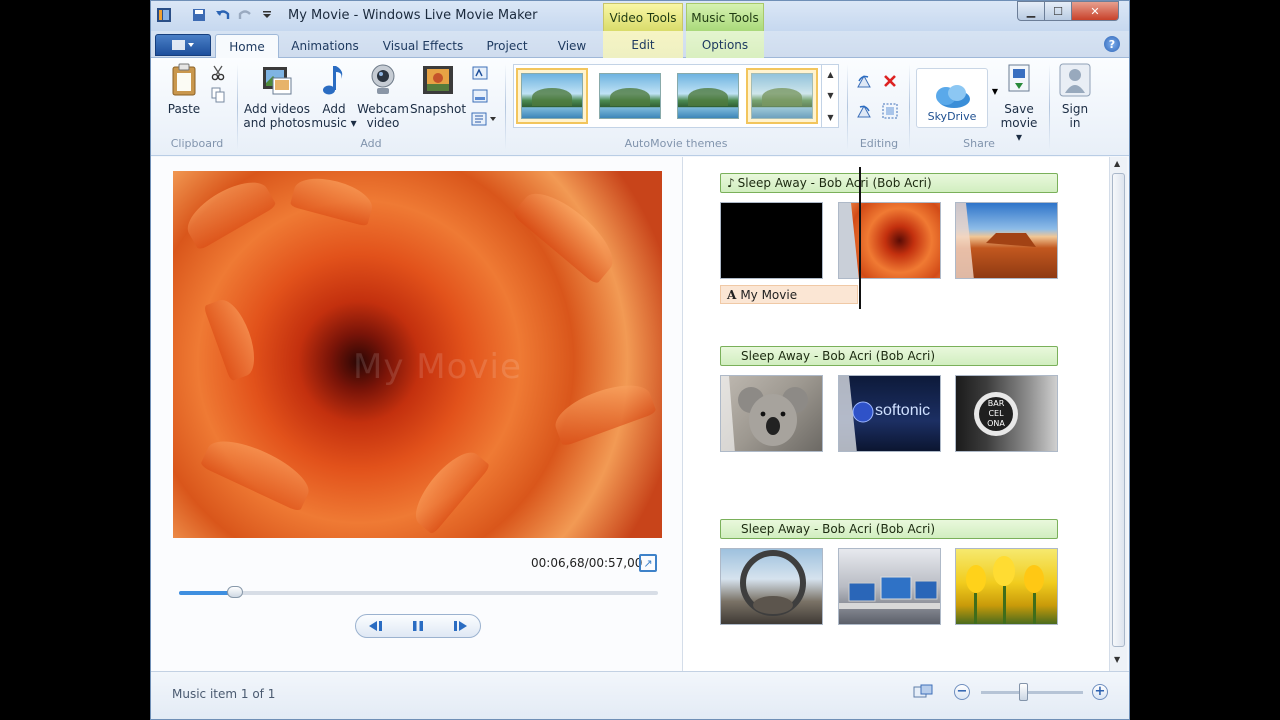  I want to click on select-all-icon, so click(890, 111).